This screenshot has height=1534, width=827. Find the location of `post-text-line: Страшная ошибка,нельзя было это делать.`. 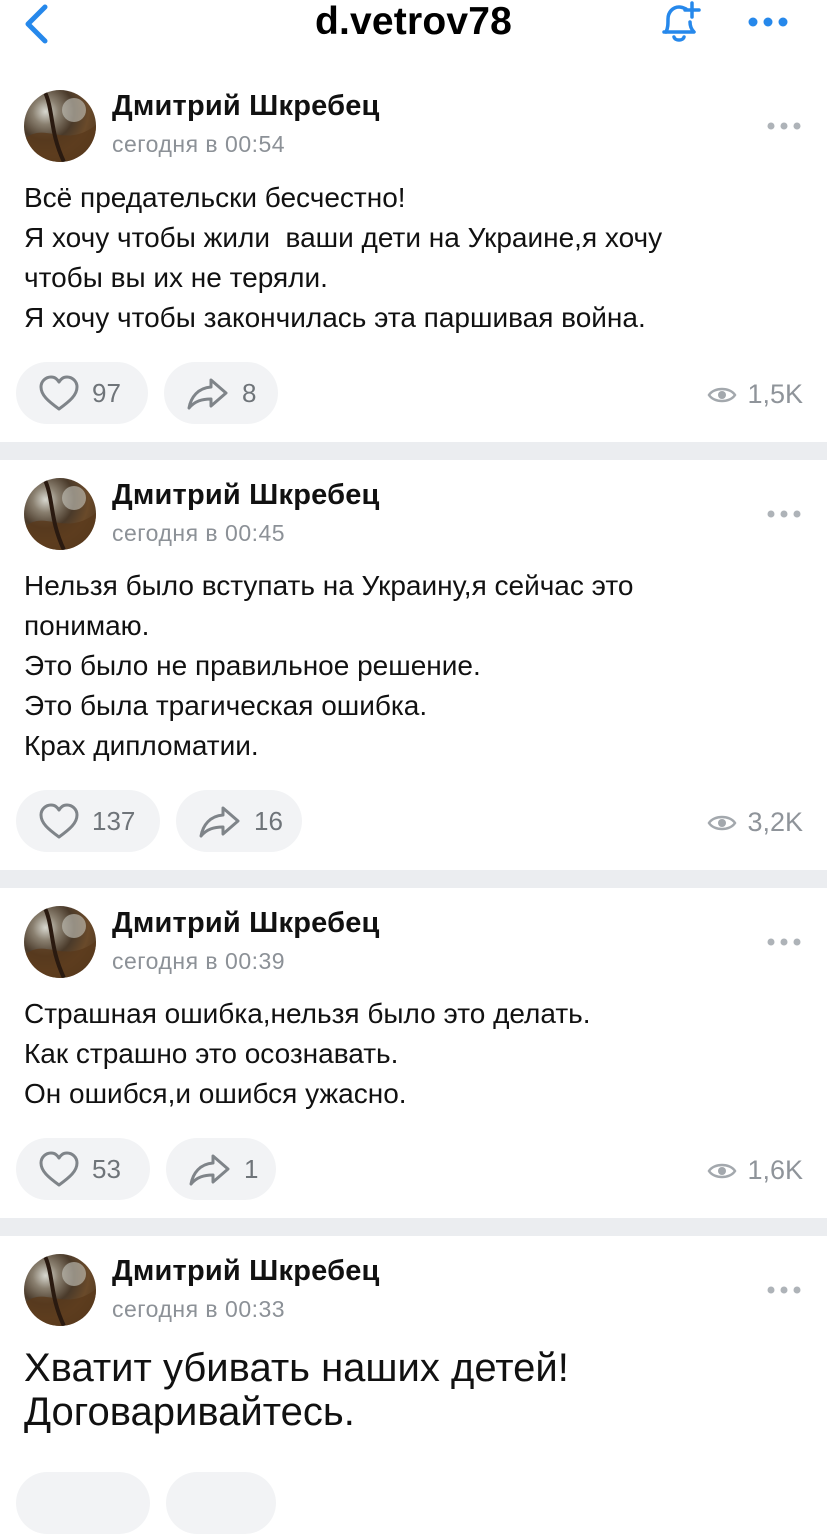

post-text-line: Страшная ошибка,нельзя было это делать. is located at coordinates (307, 1013).